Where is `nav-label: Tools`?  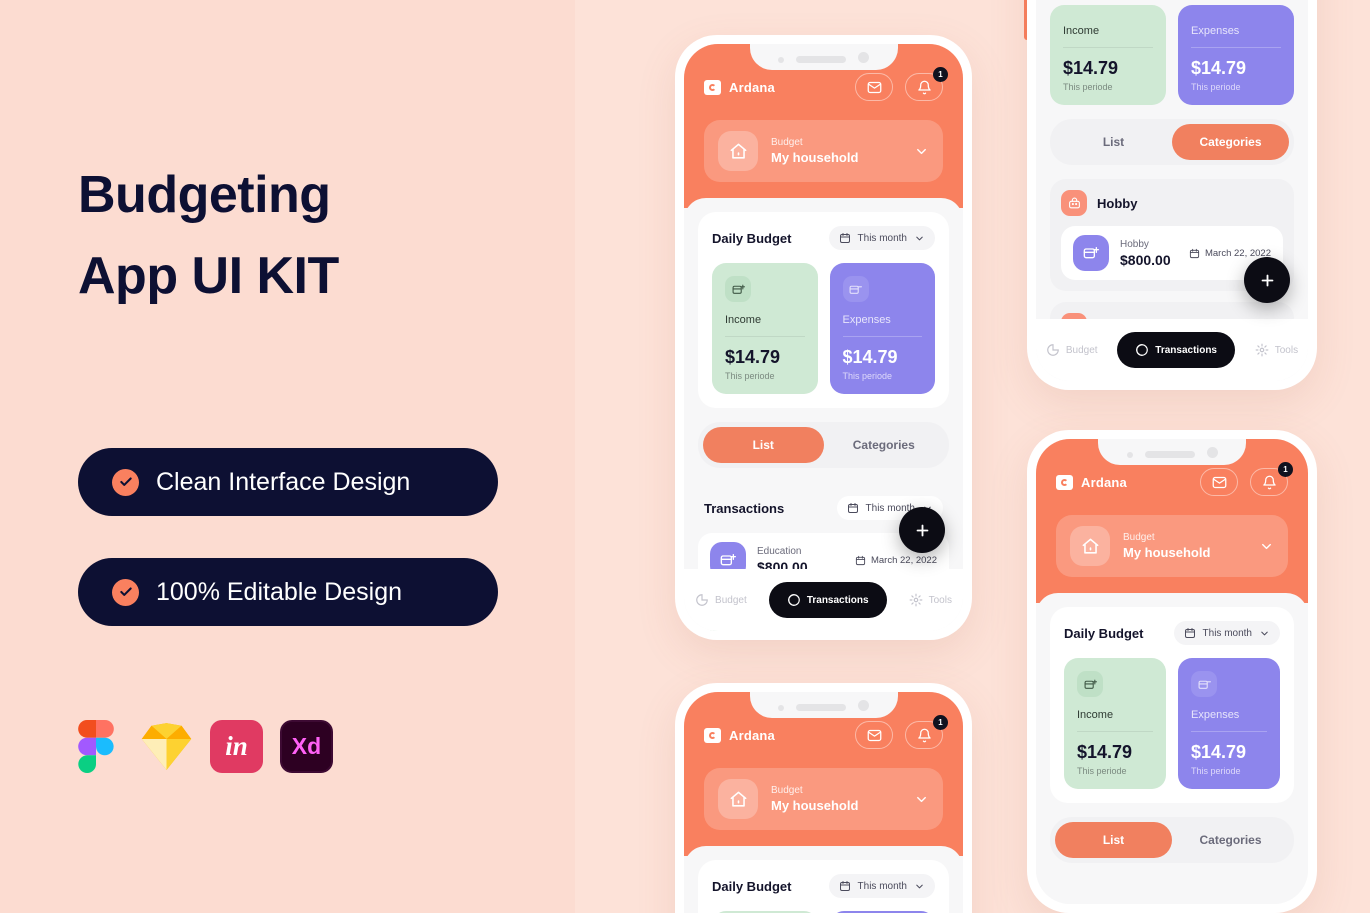
nav-label: Tools is located at coordinates (940, 600).